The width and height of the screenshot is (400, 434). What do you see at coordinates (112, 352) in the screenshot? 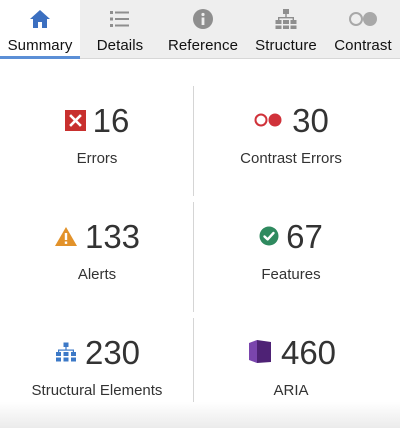
I see `structural-count: 230` at bounding box center [112, 352].